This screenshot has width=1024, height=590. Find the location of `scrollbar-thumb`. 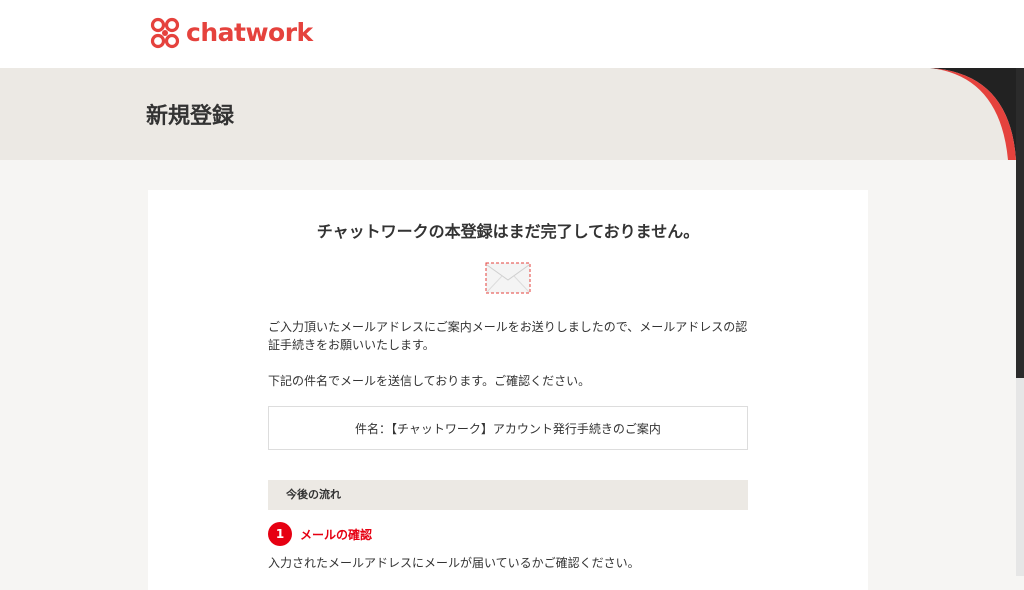

scrollbar-thumb is located at coordinates (1020, 223).